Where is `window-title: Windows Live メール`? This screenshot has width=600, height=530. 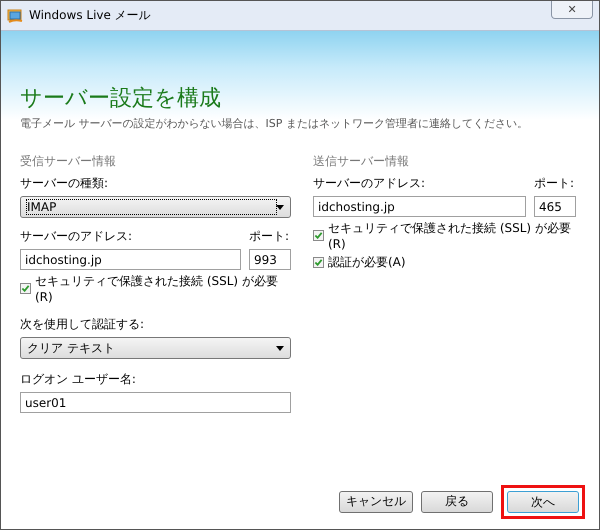
window-title: Windows Live メール is located at coordinates (90, 15).